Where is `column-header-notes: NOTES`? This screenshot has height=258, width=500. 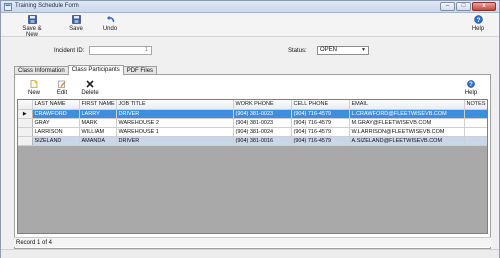 column-header-notes: NOTES is located at coordinates (475, 105).